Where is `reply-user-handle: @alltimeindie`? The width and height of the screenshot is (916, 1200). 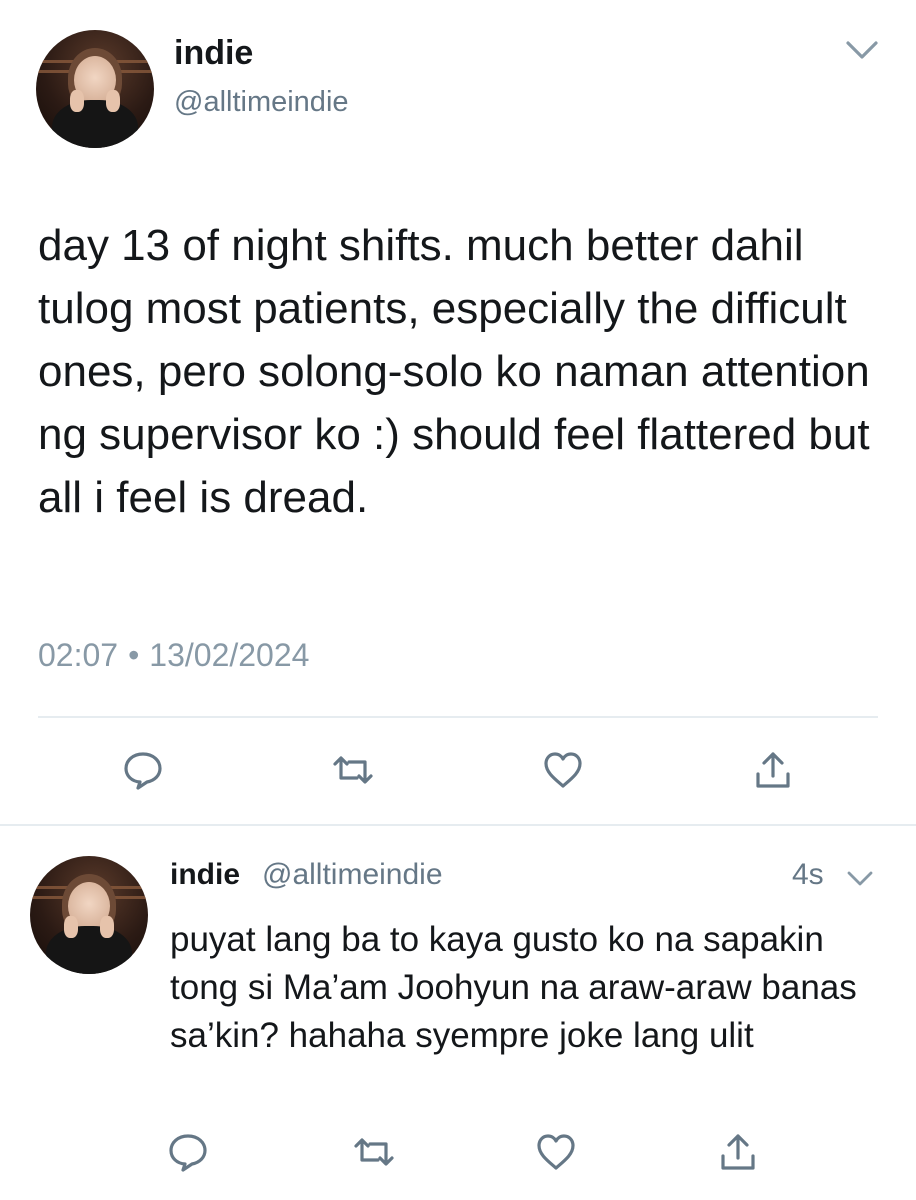 reply-user-handle: @alltimeindie is located at coordinates (352, 875).